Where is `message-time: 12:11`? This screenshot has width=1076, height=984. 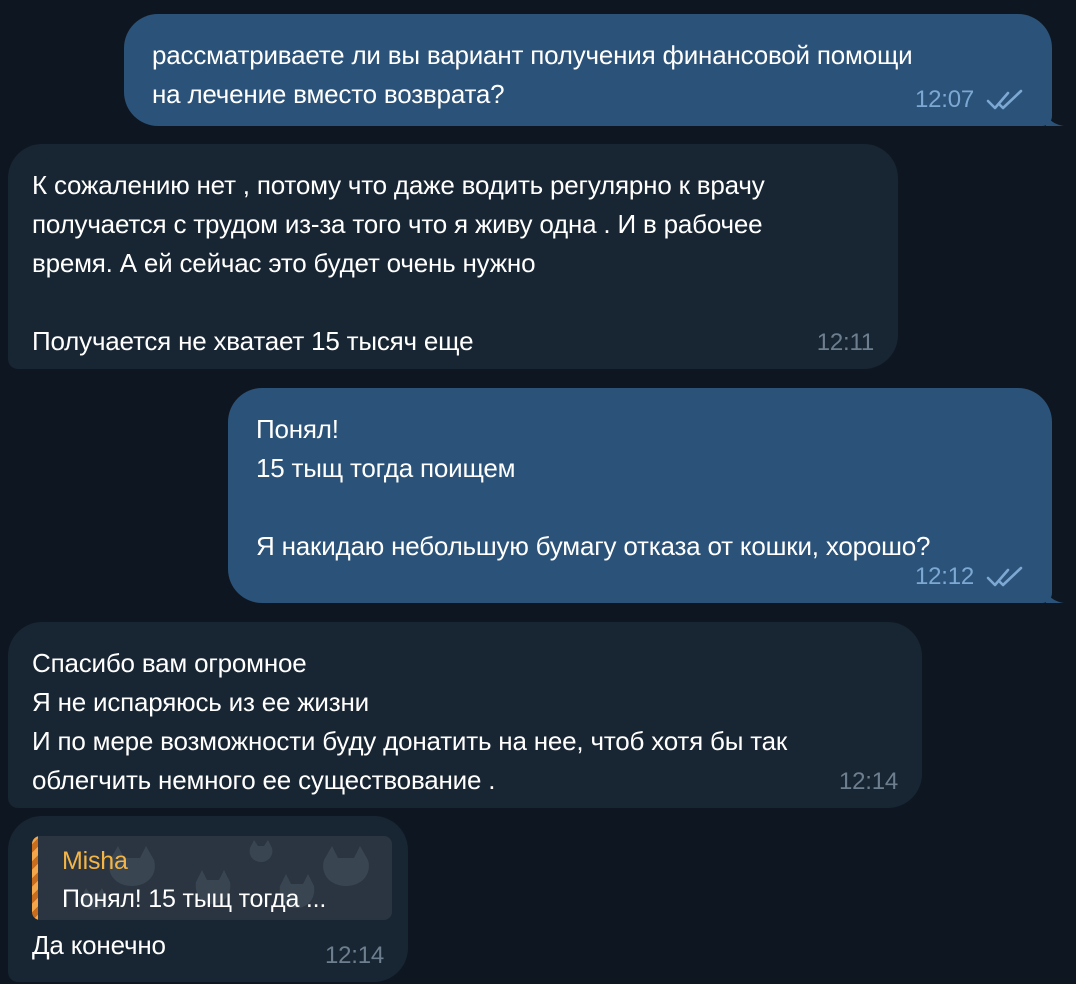
message-time: 12:11 is located at coordinates (845, 342).